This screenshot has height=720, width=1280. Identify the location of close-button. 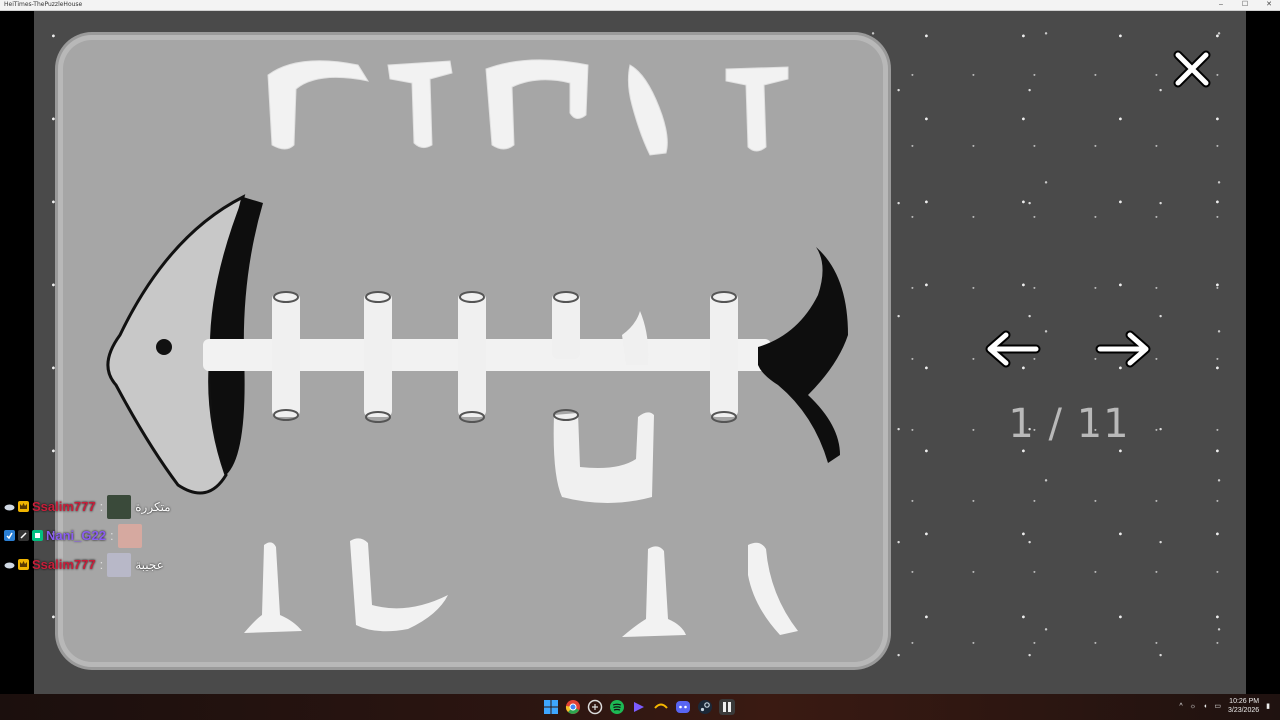
(1192, 69).